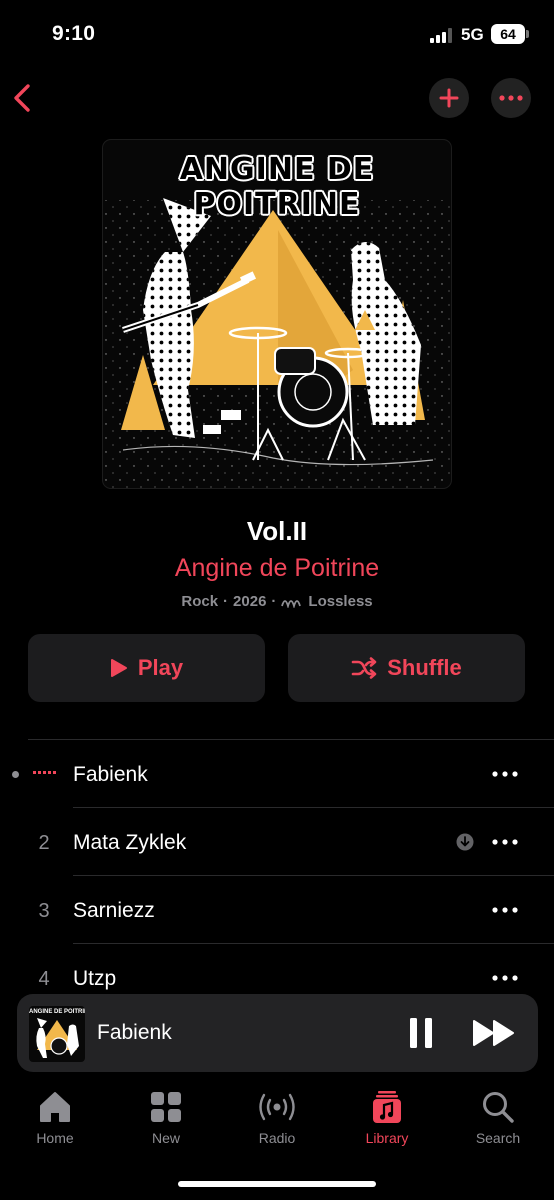  I want to click on track-title: Utzp, so click(95, 978).